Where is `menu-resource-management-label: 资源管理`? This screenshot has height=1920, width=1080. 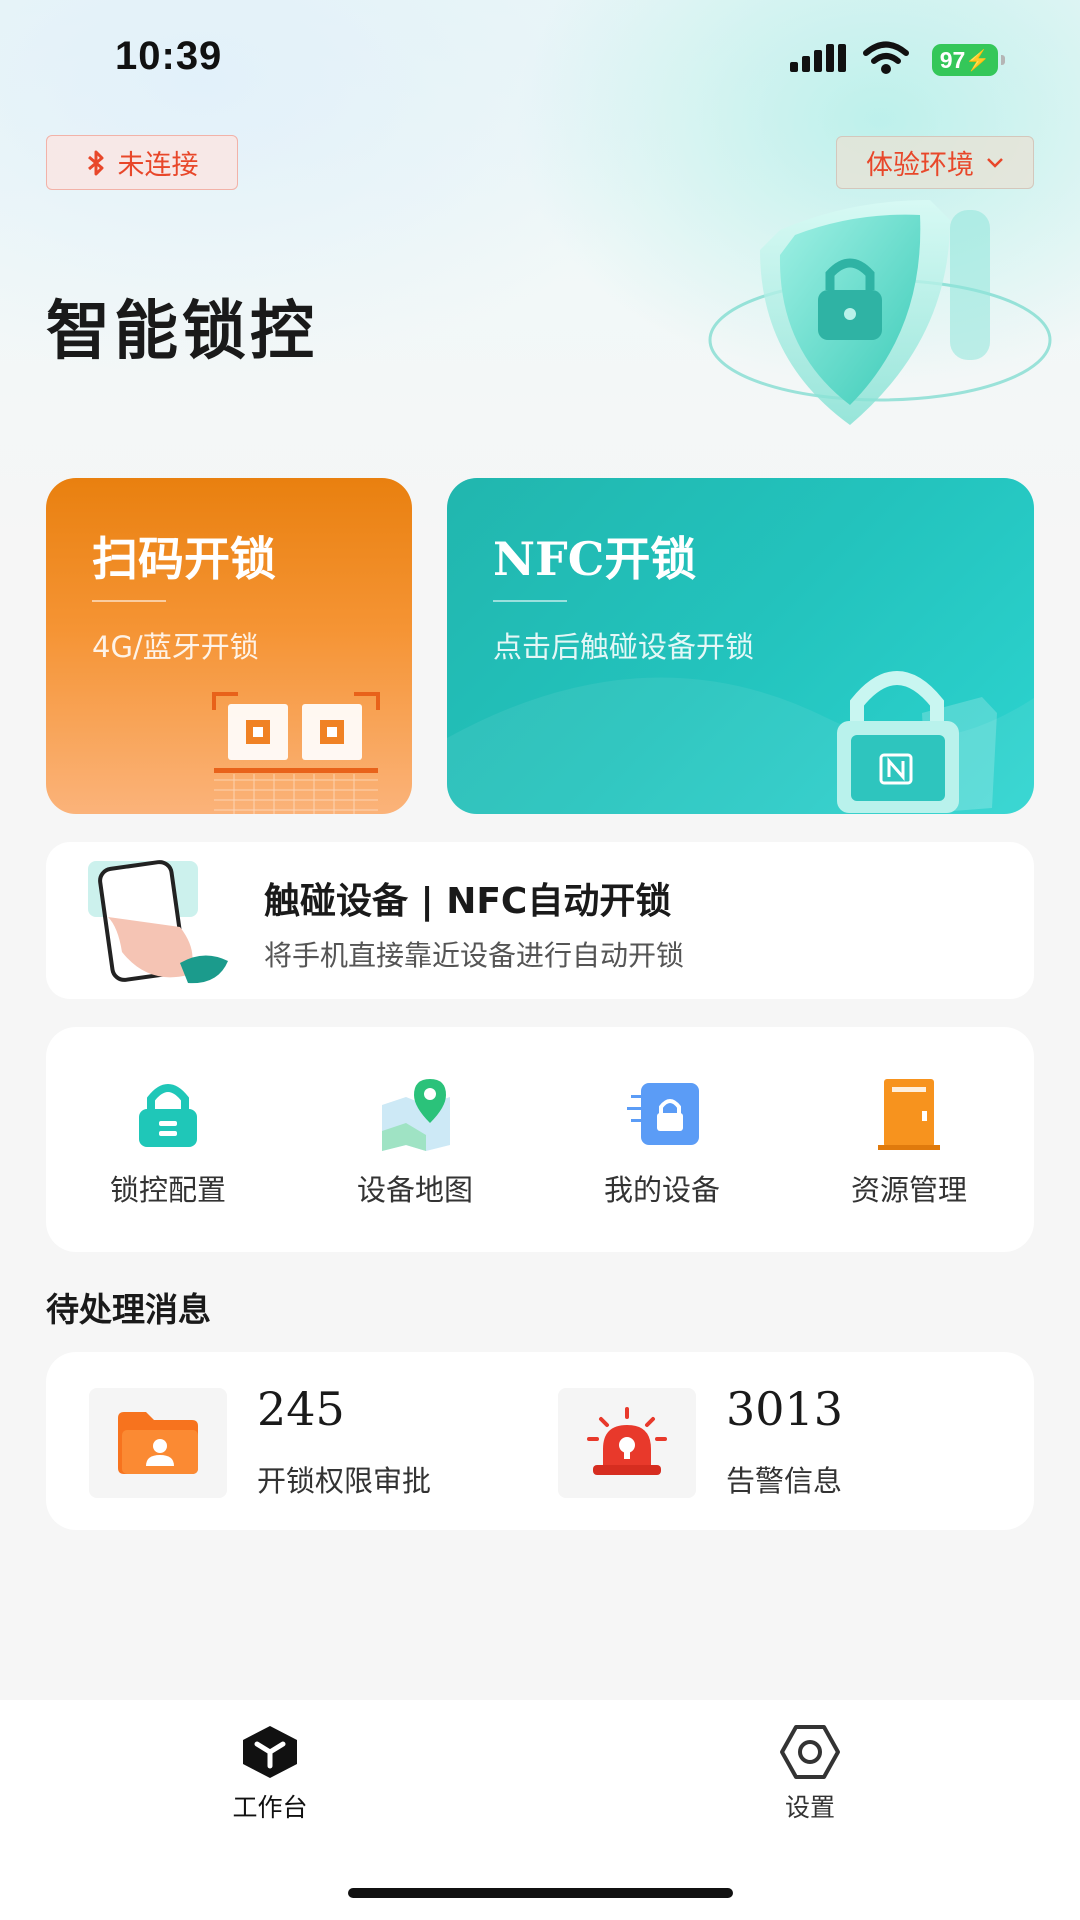
menu-resource-management-label: 资源管理 is located at coordinates (908, 1190).